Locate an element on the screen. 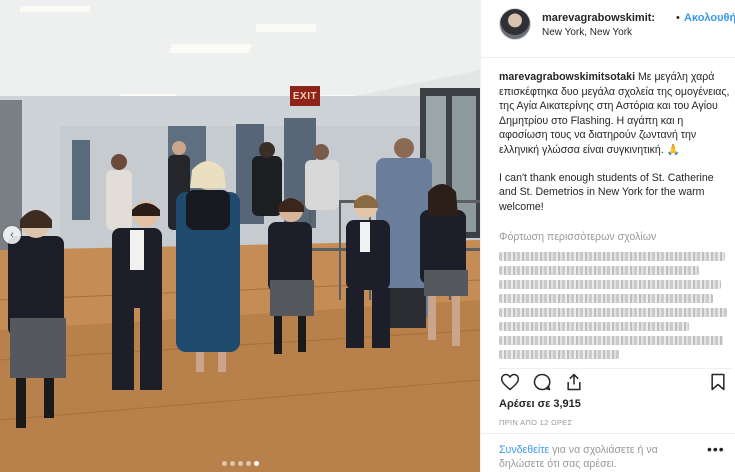 The height and width of the screenshot is (472, 735). post-actions is located at coordinates (615, 380).